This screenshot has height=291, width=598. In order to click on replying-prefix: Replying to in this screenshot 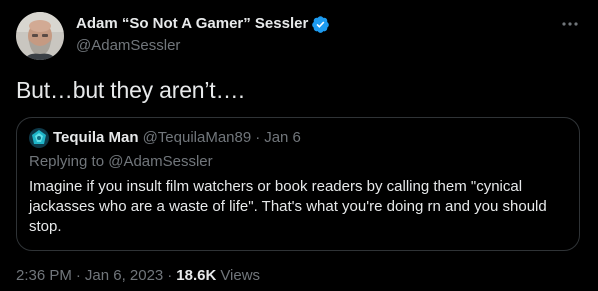, I will do `click(67, 161)`.